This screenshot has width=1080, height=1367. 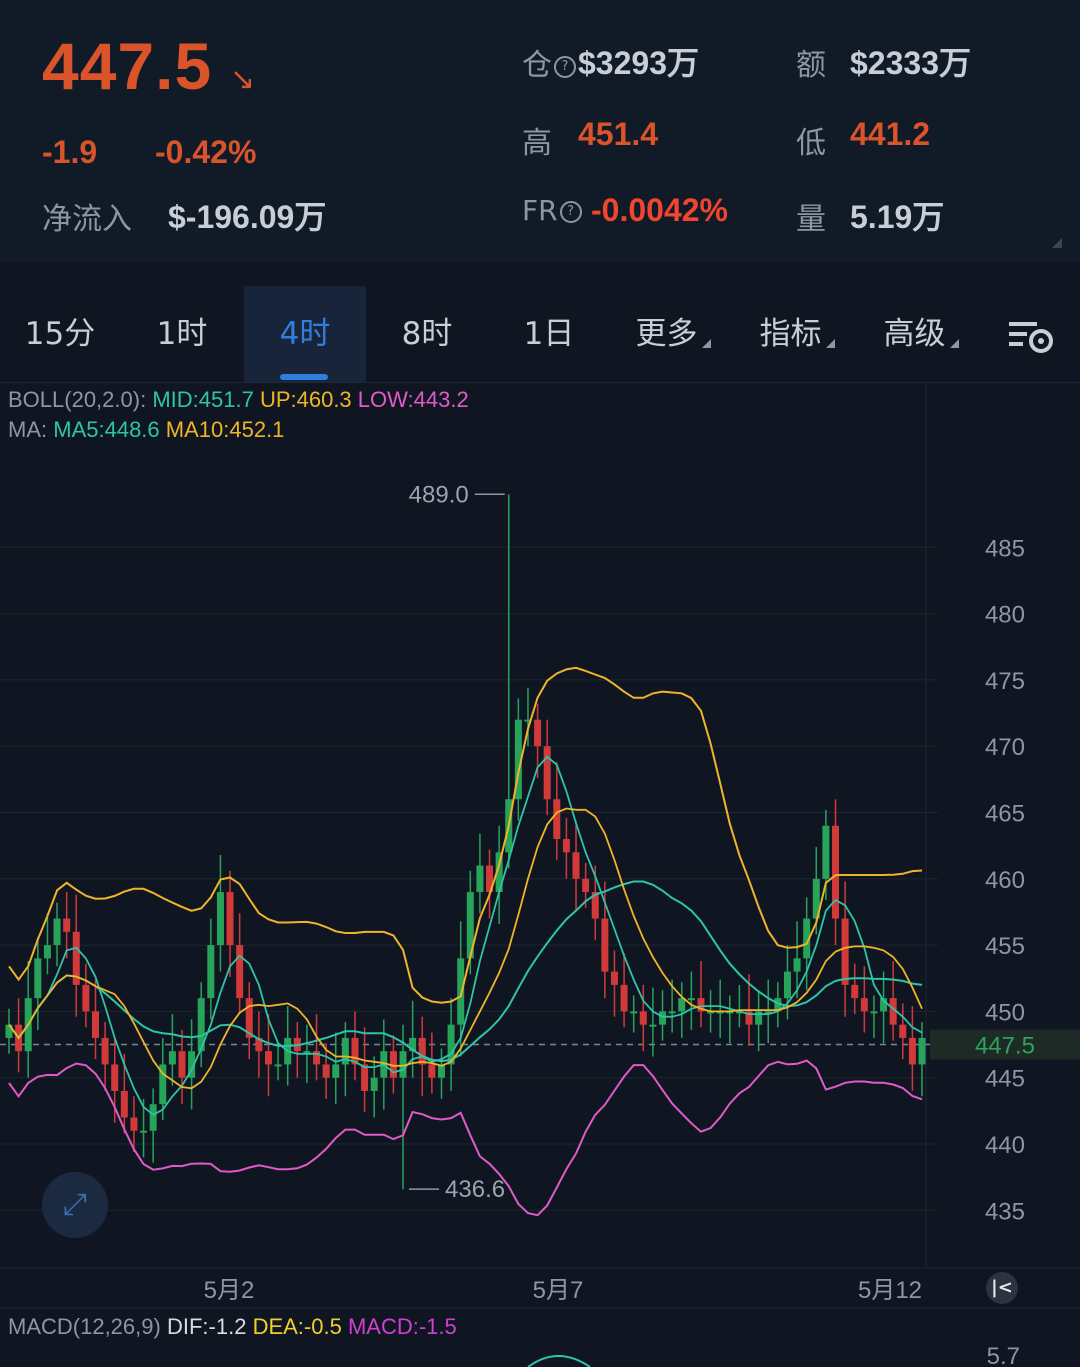 What do you see at coordinates (475, 1189) in the screenshot?
I see `min-price-label: 436.6` at bounding box center [475, 1189].